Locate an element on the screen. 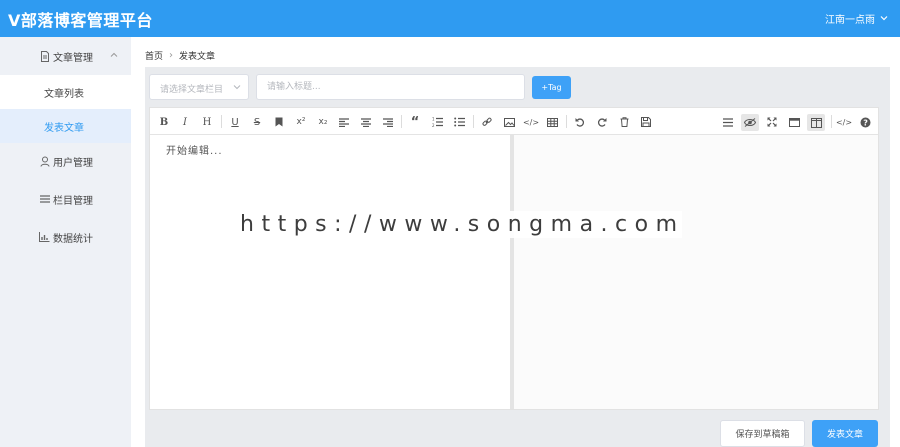 The image size is (900, 447). sidebar-item-publish-article: 发表文章 is located at coordinates (65, 126).